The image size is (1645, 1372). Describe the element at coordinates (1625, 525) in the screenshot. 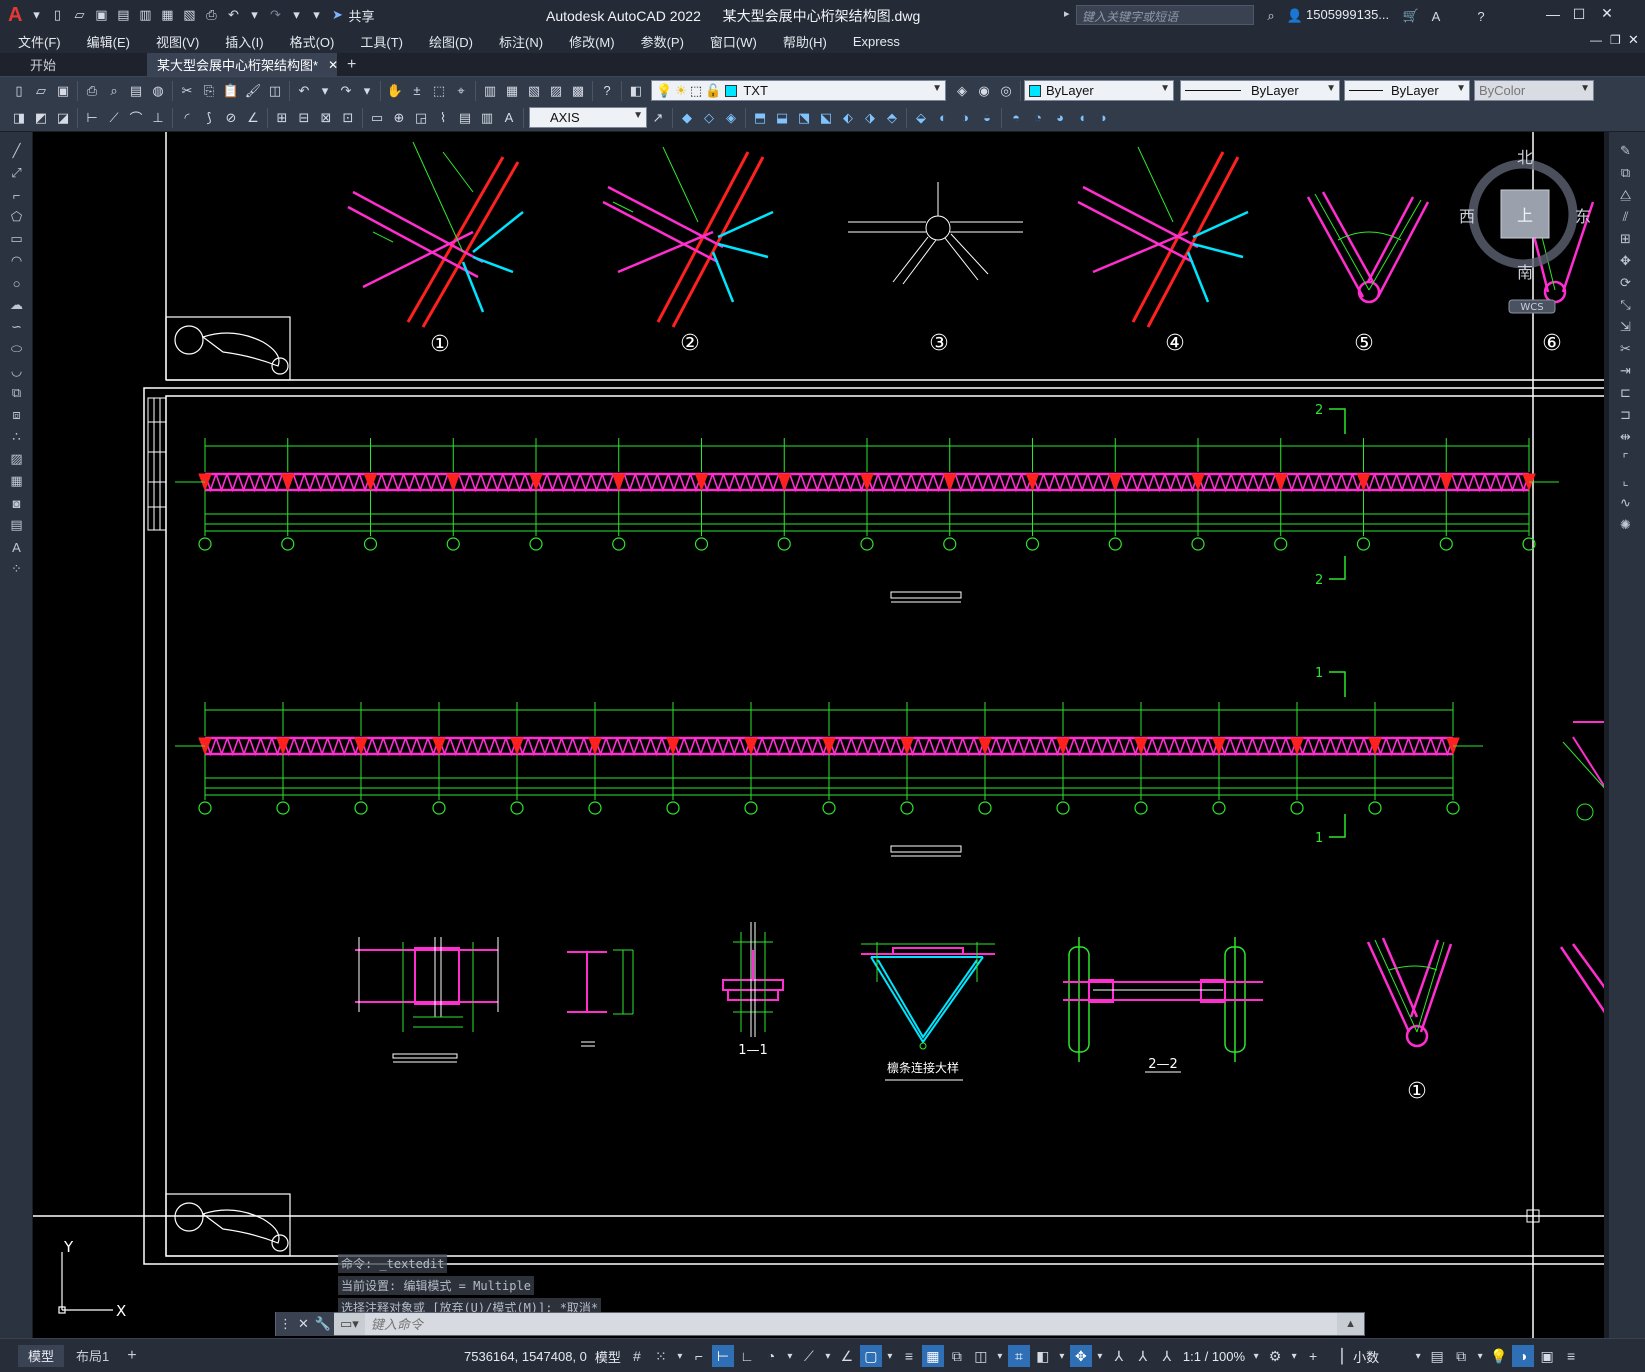

I see `explode-icon: ✺` at that location.